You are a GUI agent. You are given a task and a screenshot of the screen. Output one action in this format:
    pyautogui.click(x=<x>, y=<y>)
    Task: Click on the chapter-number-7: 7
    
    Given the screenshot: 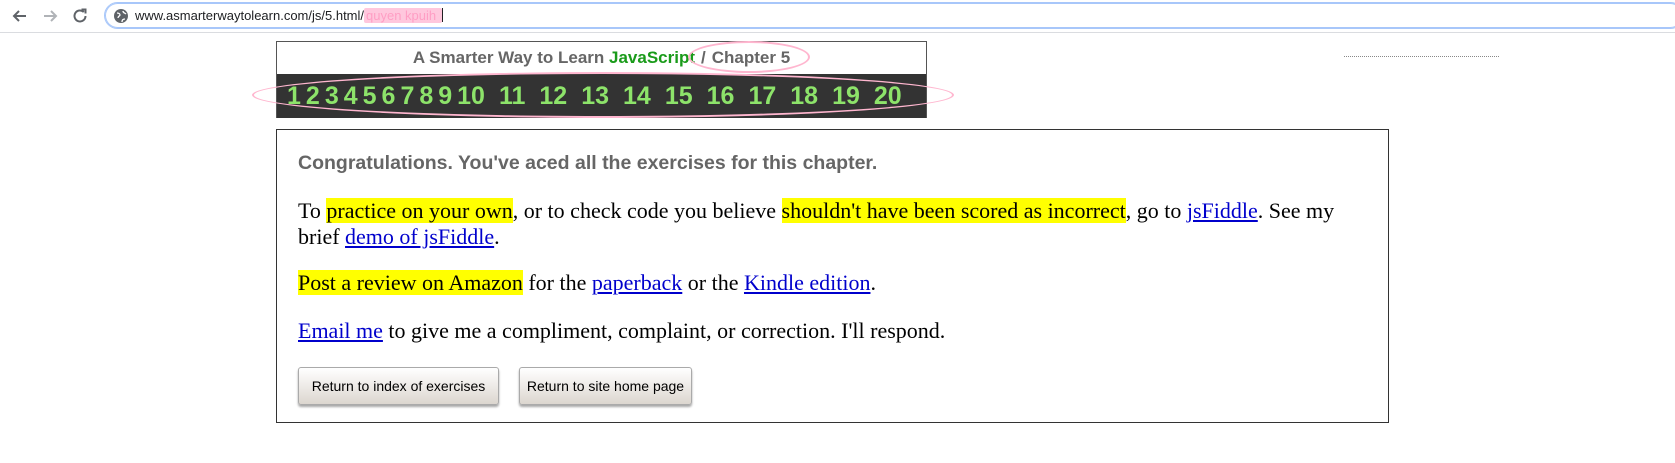 What is the action you would take?
    pyautogui.click(x=407, y=96)
    